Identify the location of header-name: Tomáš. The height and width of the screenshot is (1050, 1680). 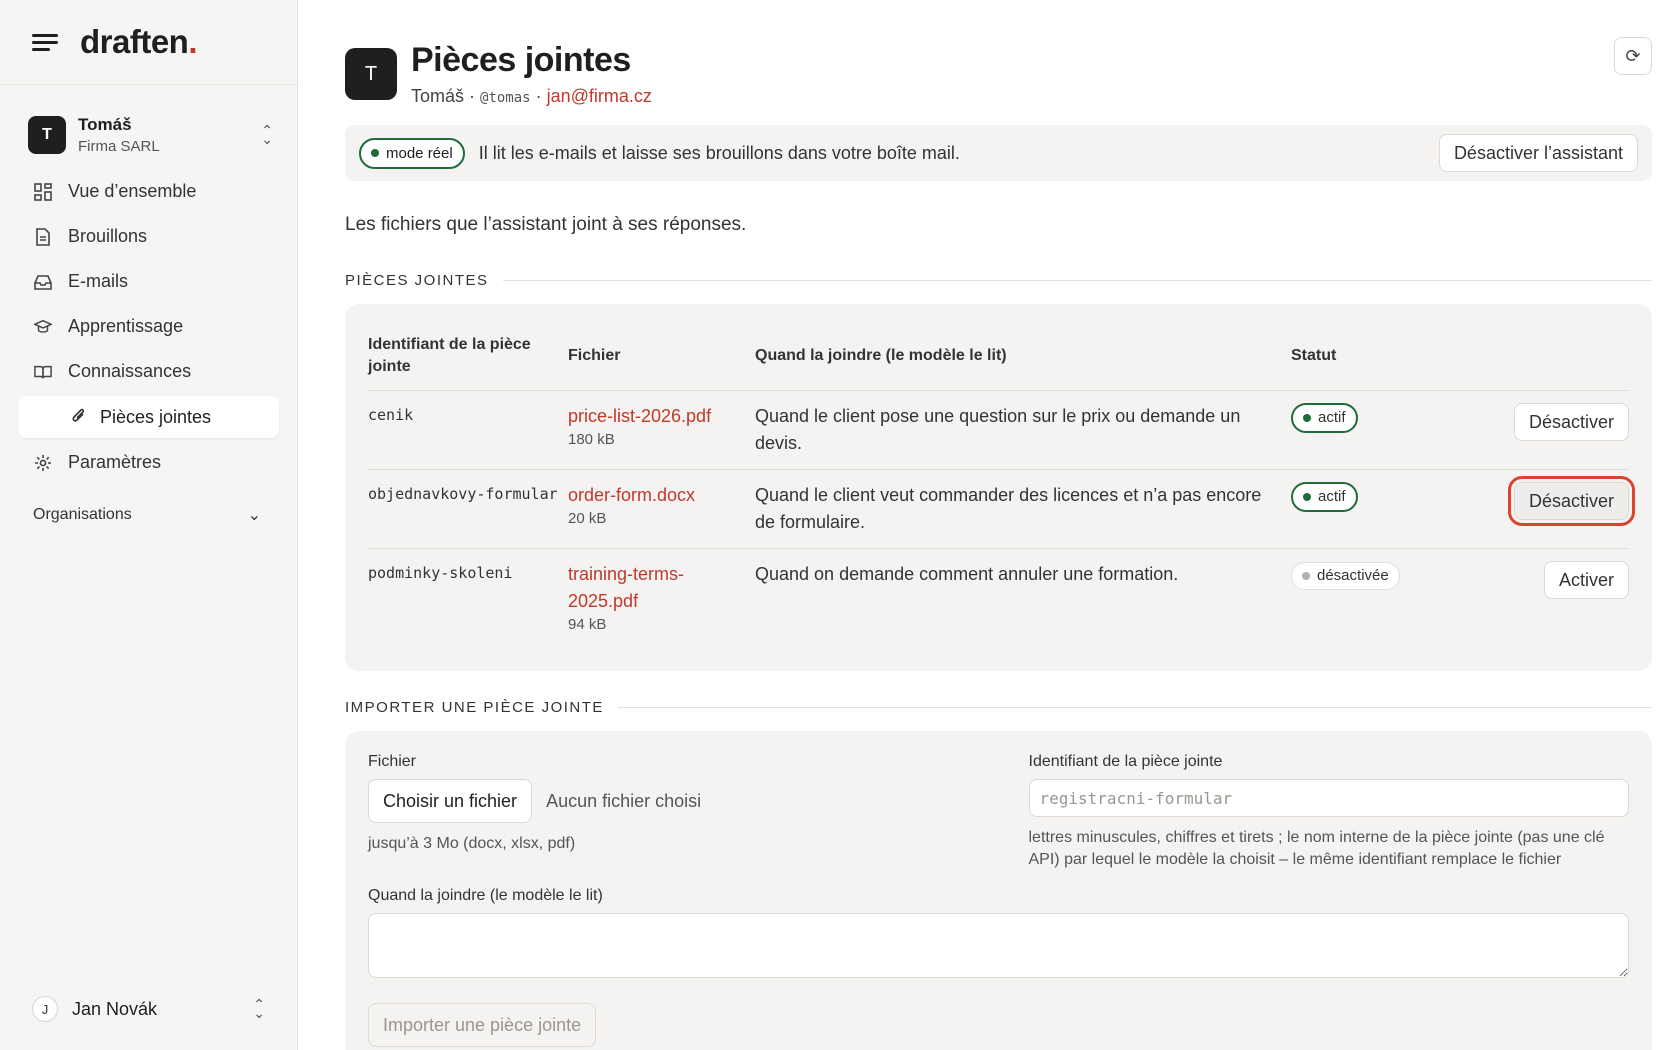
(438, 96).